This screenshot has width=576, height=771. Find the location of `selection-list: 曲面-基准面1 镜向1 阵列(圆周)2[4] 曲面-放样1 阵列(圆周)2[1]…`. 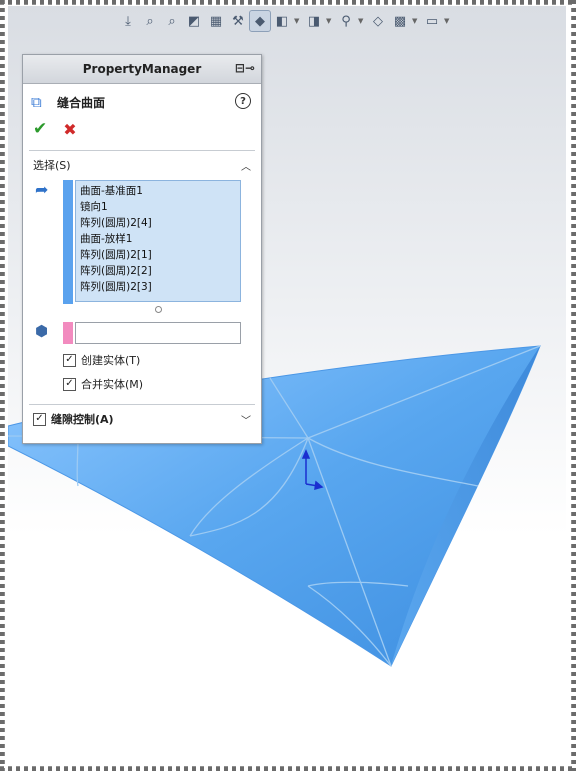

selection-list: 曲面-基准面1 镜向1 阵列(圆周)2[4] 曲面-放样1 阵列(圆周)2[1]… is located at coordinates (158, 241).